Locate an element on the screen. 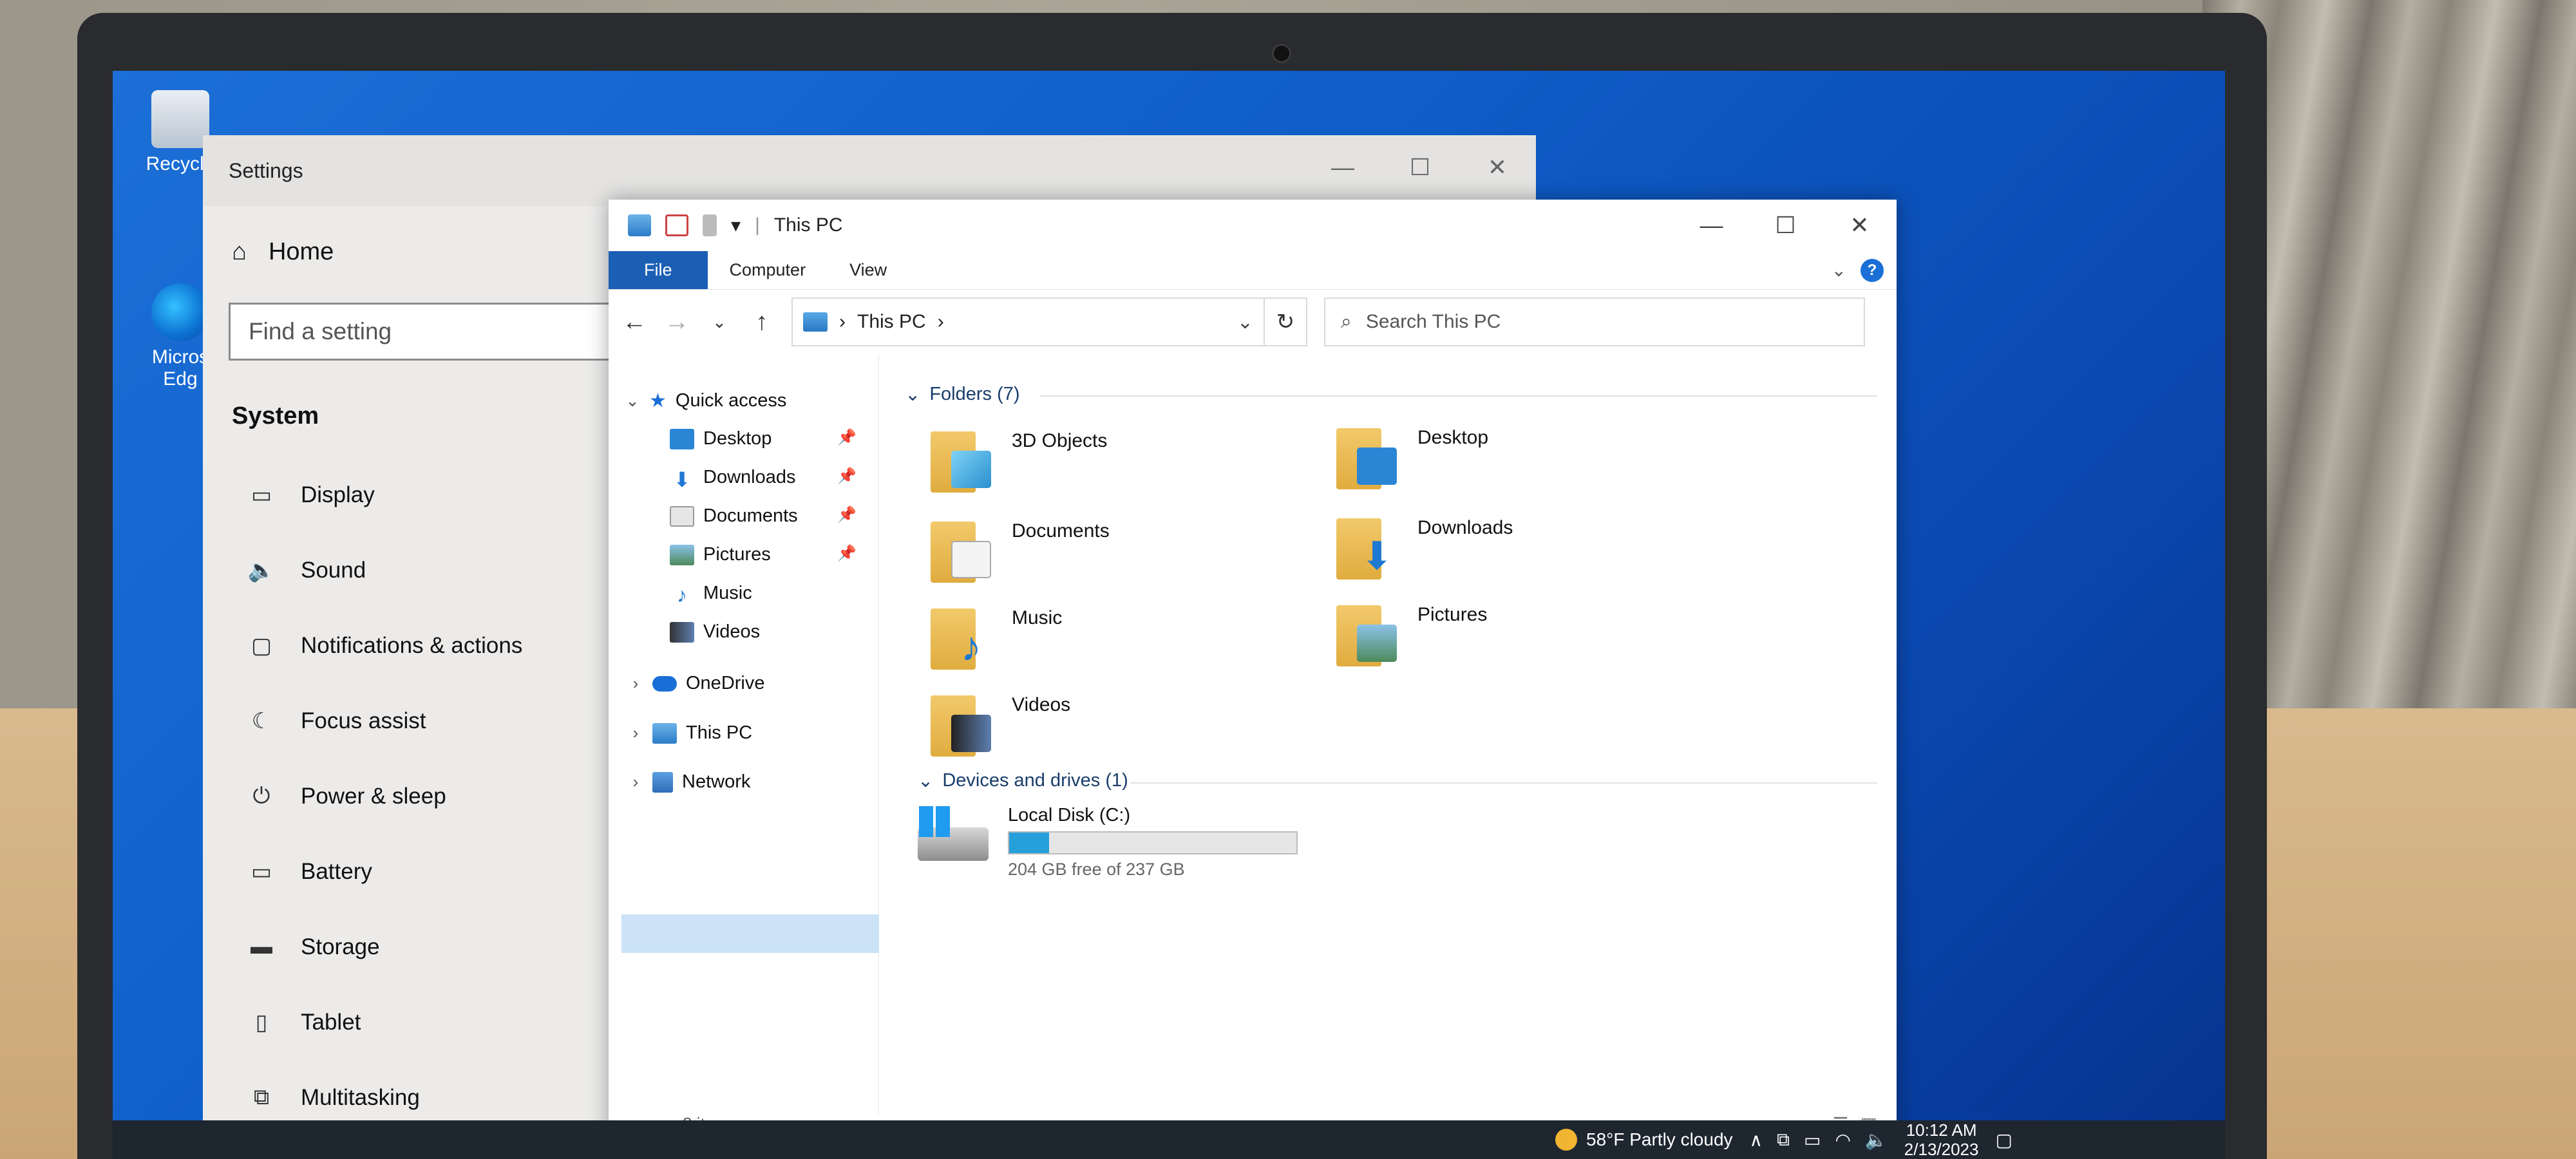 The width and height of the screenshot is (2576, 1159). nav-label: Storage is located at coordinates (340, 946).